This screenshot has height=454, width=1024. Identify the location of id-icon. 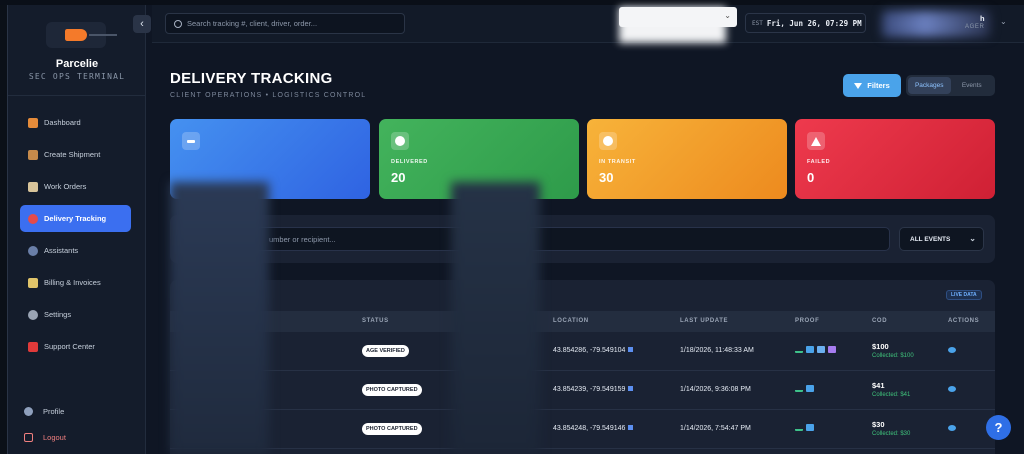
(821, 349).